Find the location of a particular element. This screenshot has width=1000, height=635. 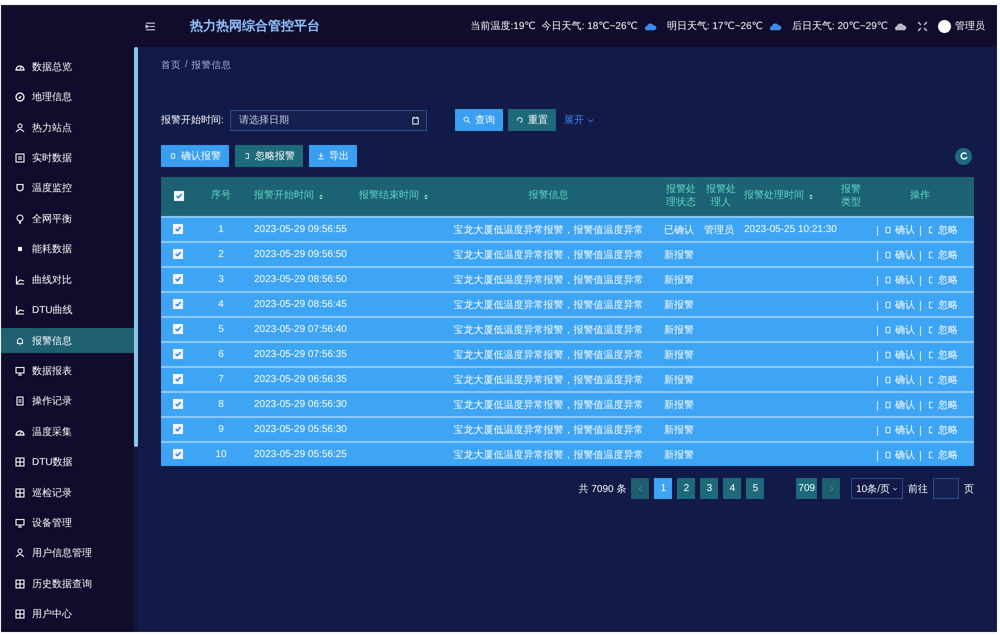

prev-page-button is located at coordinates (640, 488).